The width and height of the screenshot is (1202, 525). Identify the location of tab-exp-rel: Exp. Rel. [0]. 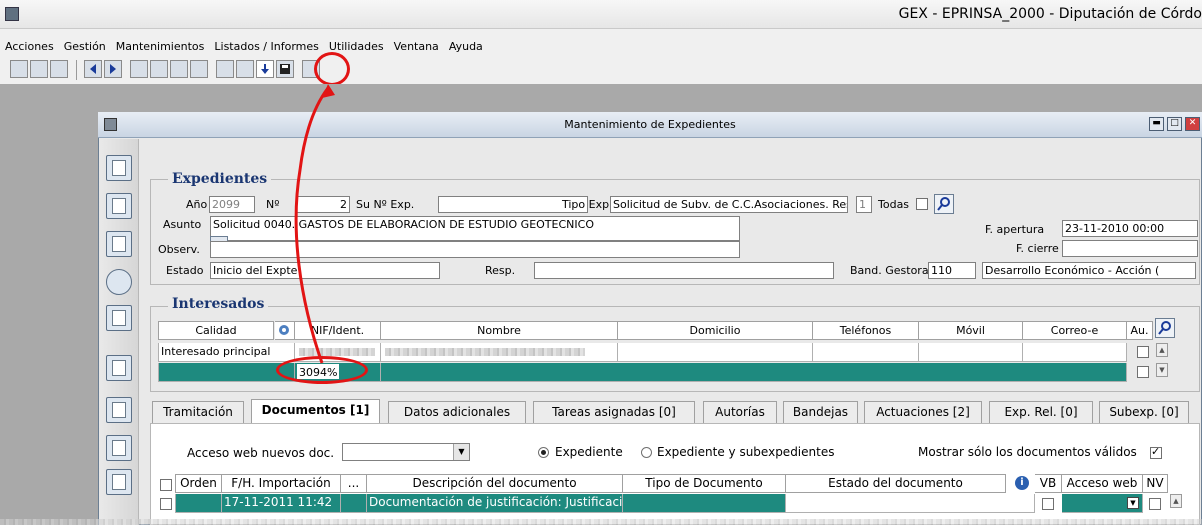
(1041, 412).